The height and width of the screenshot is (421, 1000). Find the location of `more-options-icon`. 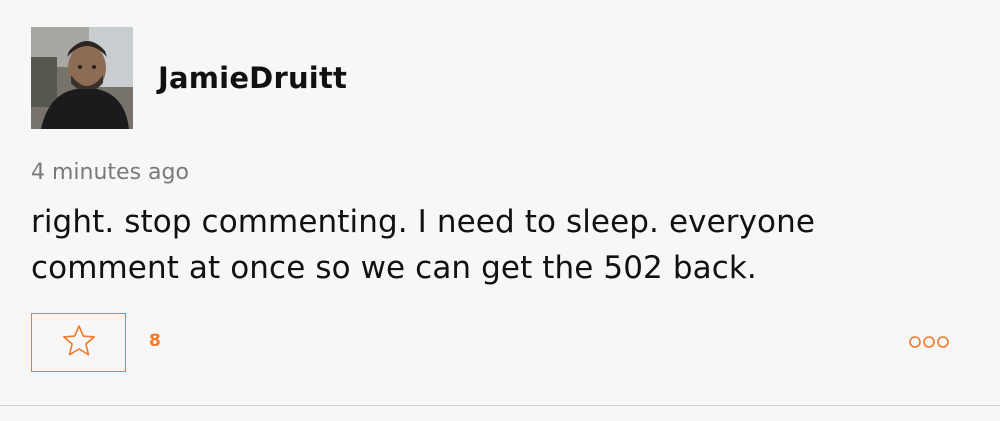

more-options-icon is located at coordinates (929, 343).